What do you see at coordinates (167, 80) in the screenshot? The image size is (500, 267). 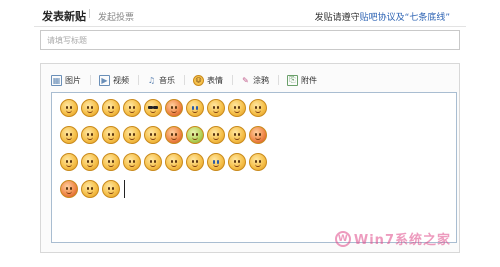 I see `toolbar-music-label: 音乐` at bounding box center [167, 80].